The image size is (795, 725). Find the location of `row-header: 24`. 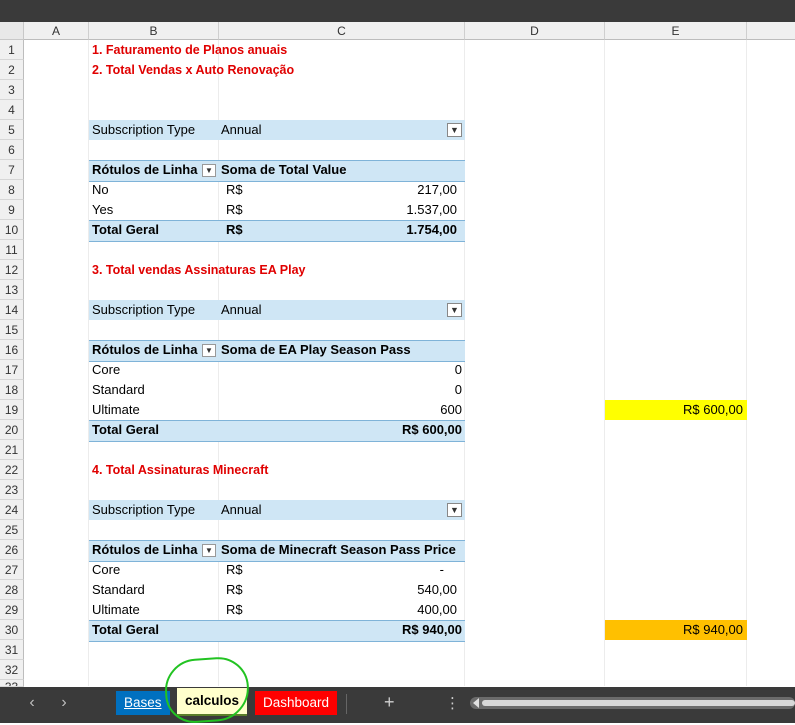

row-header: 24 is located at coordinates (12, 510).